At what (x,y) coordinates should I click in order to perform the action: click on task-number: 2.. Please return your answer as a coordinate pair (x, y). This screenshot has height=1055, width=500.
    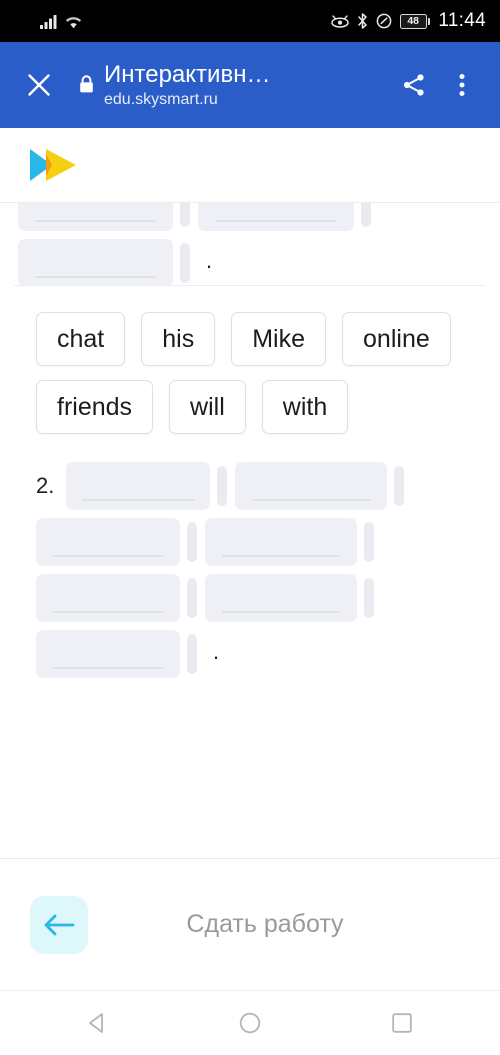
    Looking at the image, I should click on (45, 485).